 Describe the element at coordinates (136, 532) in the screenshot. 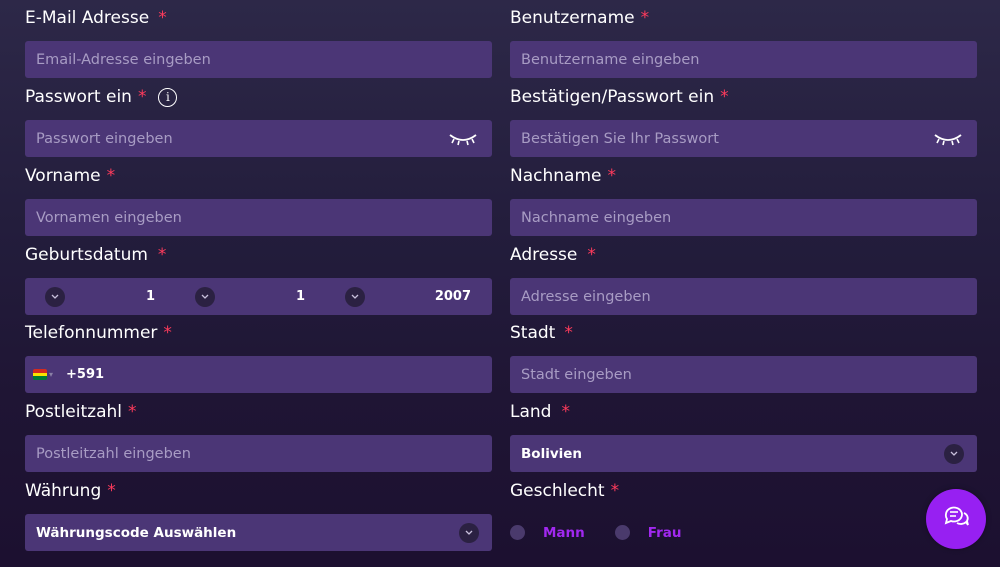

I see `currency-value: Währungscode Auswählen` at that location.